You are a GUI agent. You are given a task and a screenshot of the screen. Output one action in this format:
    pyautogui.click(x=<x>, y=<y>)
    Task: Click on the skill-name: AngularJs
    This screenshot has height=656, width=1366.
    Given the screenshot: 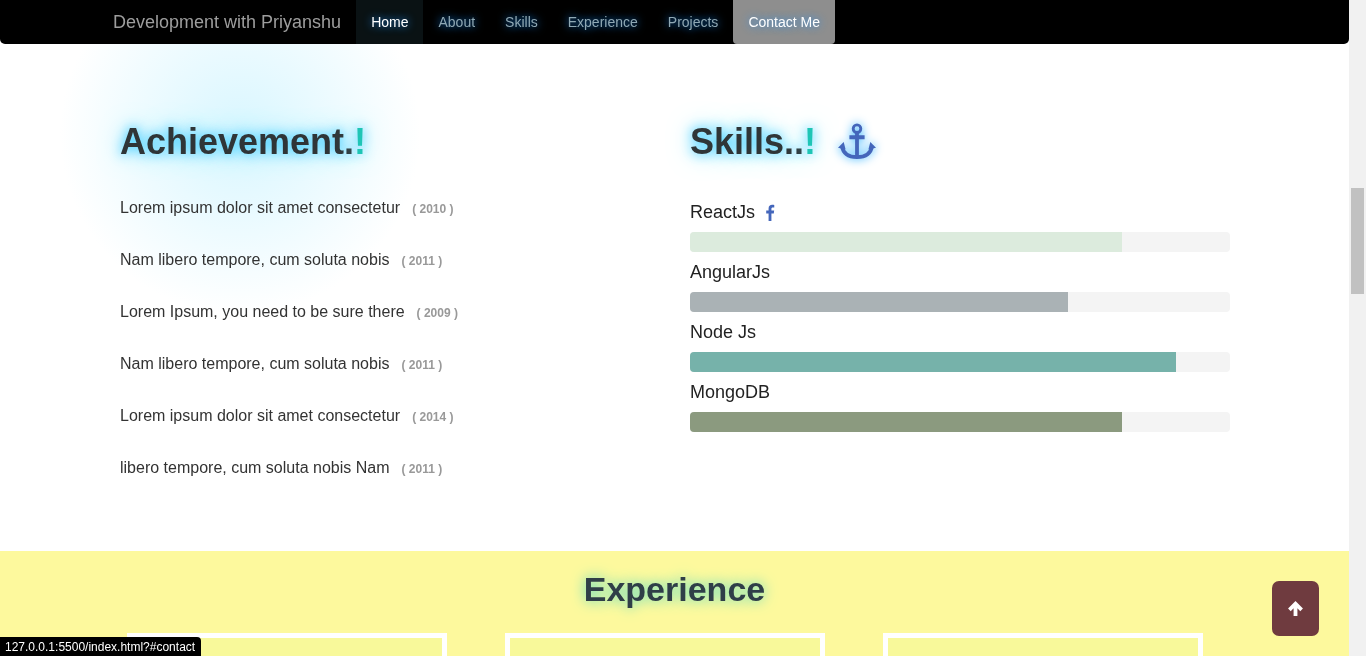 What is the action you would take?
    pyautogui.click(x=730, y=272)
    